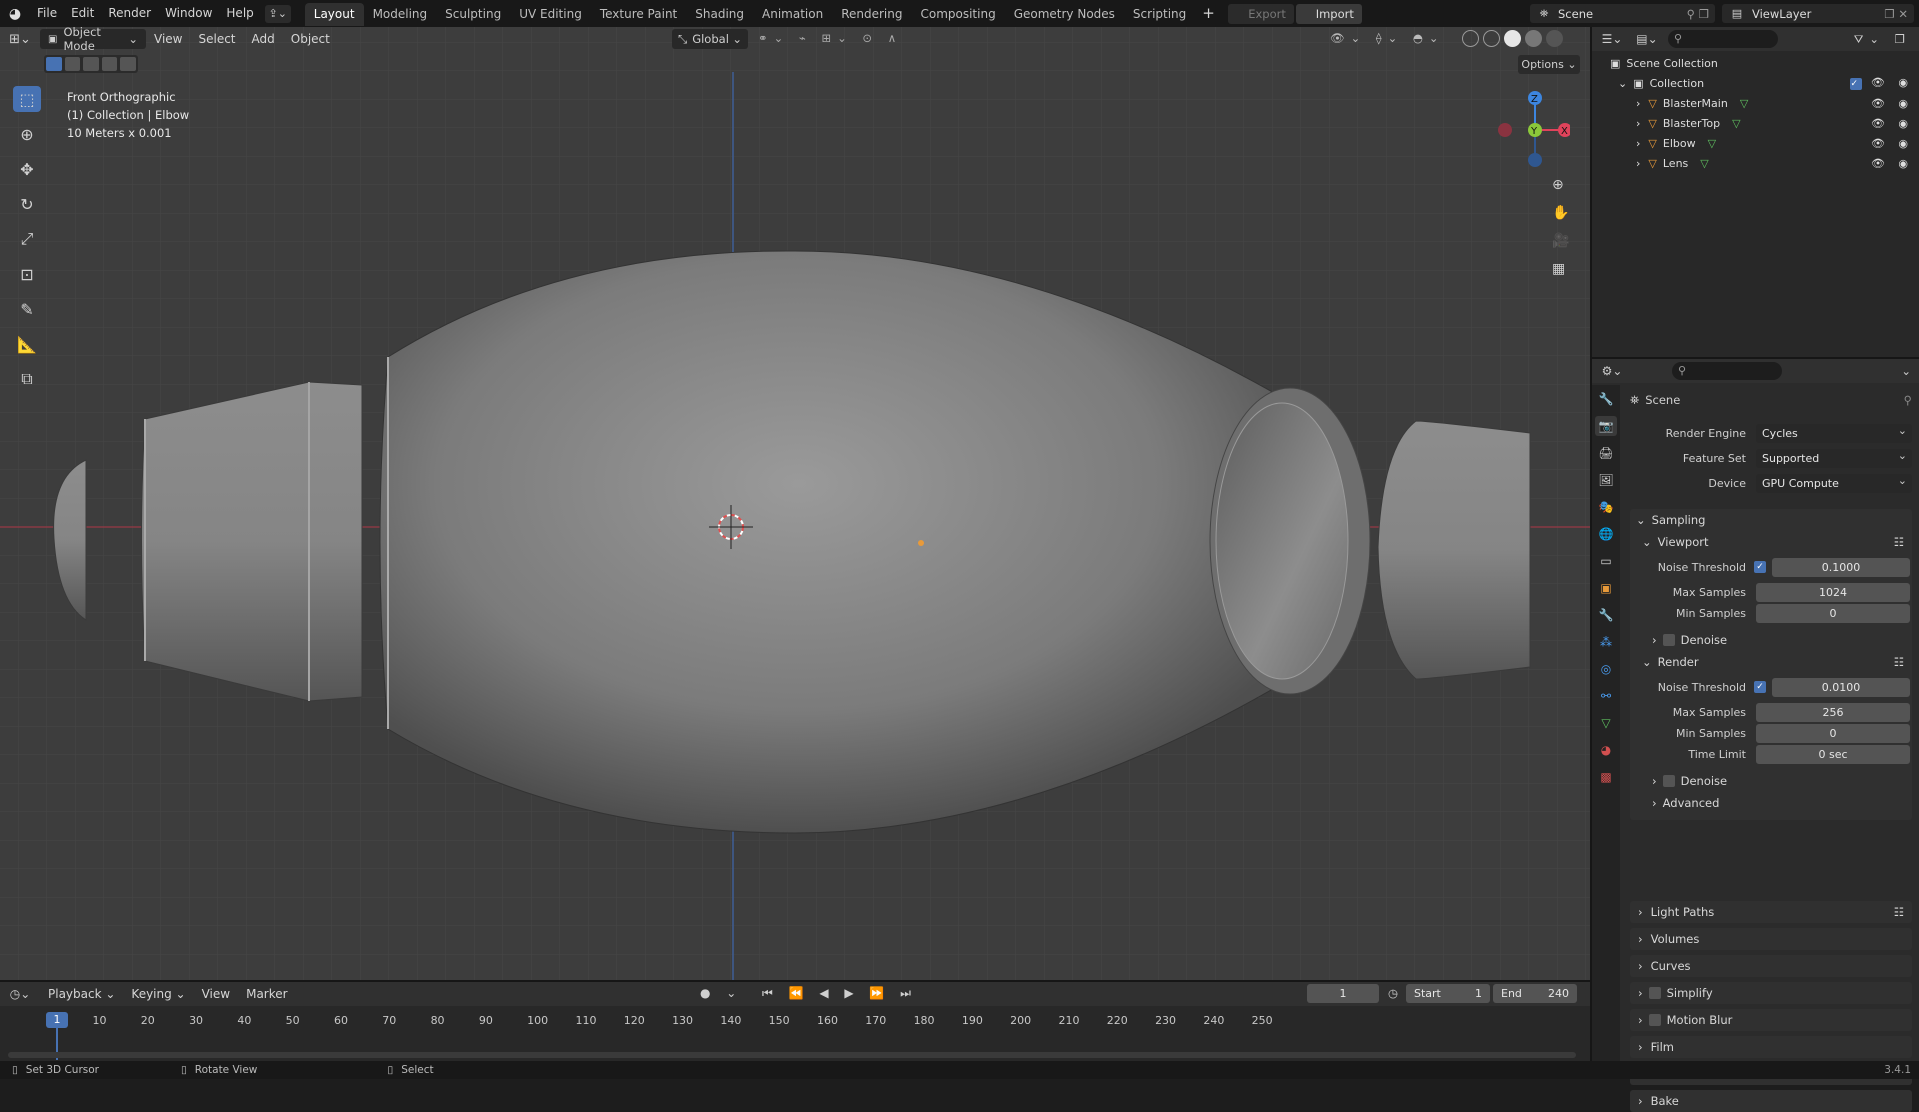  Describe the element at coordinates (1606, 453) in the screenshot. I see `output-tab-icon: 🖨` at that location.